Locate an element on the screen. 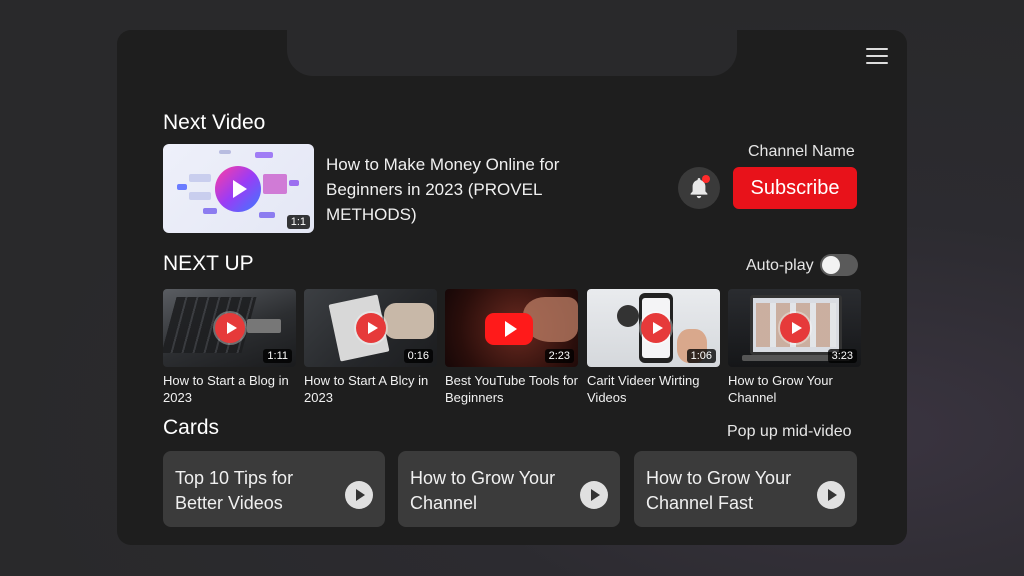 The height and width of the screenshot is (576, 1024). channel-name: Channel Name is located at coordinates (801, 152).